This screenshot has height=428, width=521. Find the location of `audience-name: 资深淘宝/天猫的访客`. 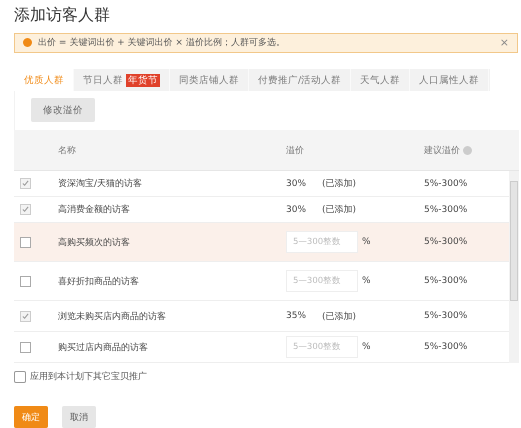

audience-name: 资深淘宝/天猫的访客 is located at coordinates (101, 184).